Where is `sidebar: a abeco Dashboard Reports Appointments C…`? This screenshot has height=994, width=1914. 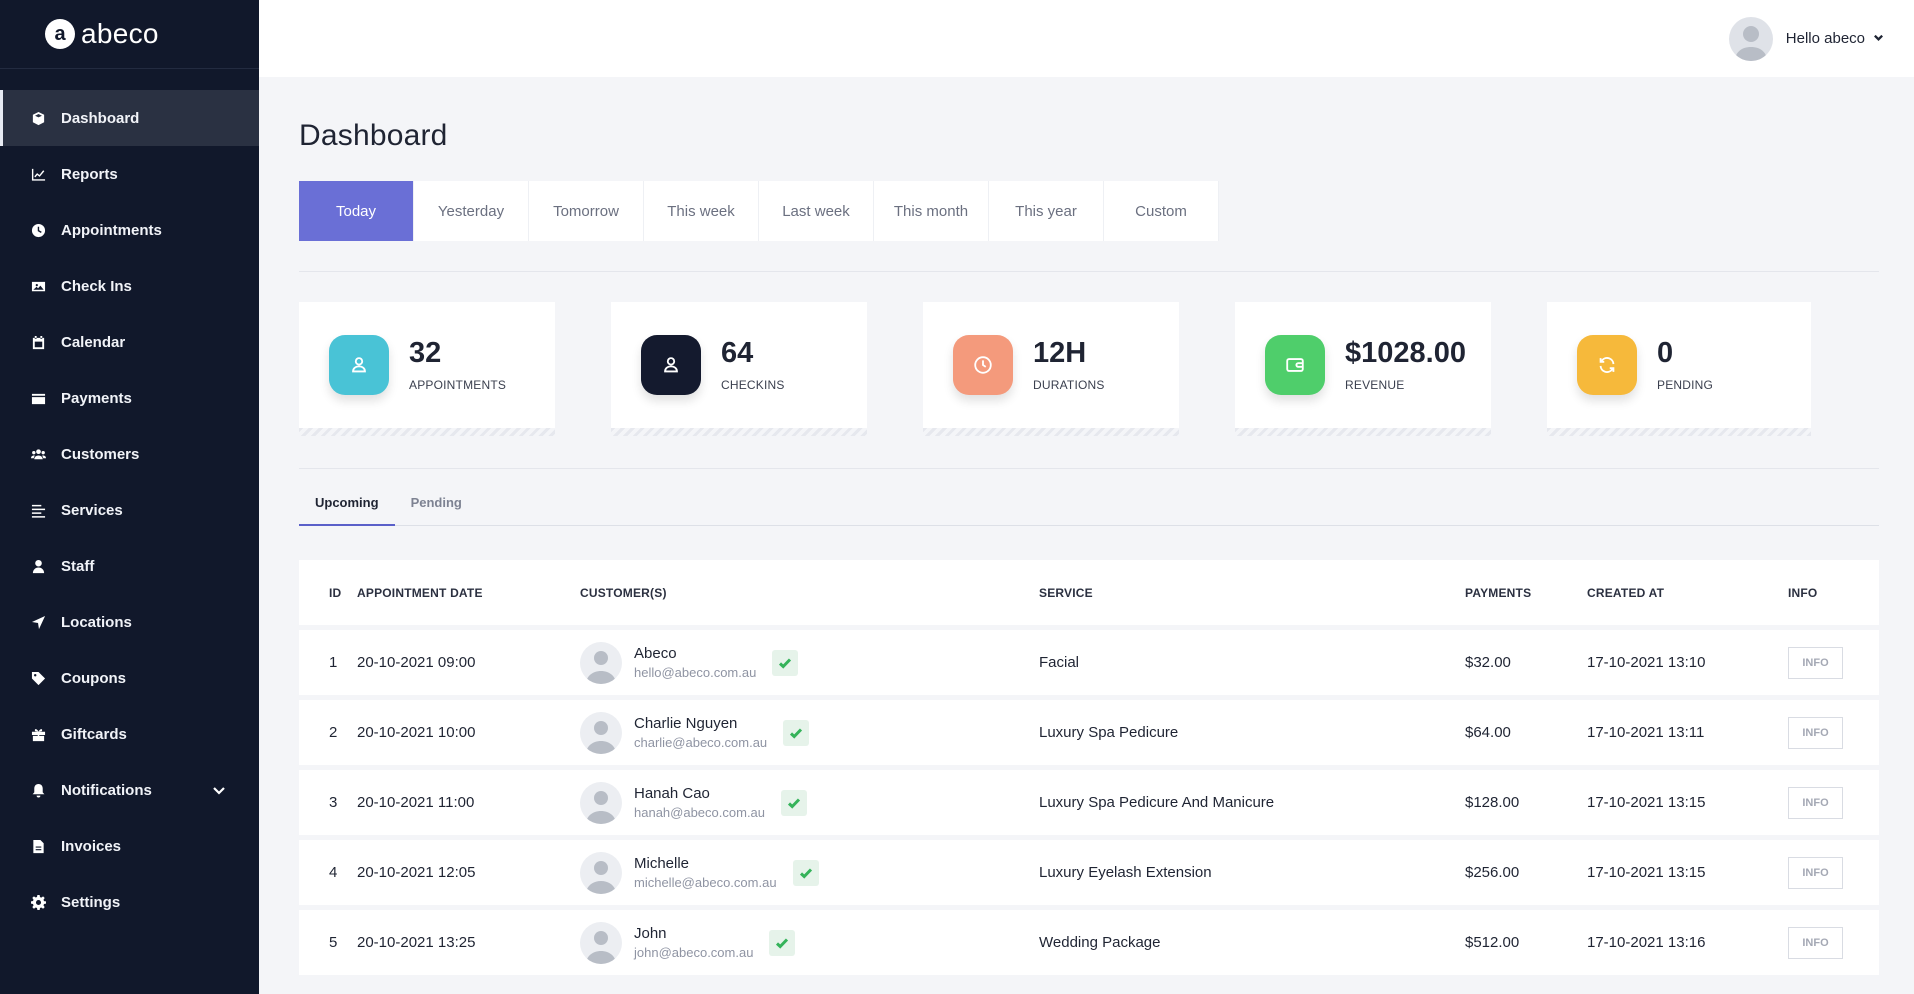 sidebar: a abeco Dashboard Reports Appointments C… is located at coordinates (129, 497).